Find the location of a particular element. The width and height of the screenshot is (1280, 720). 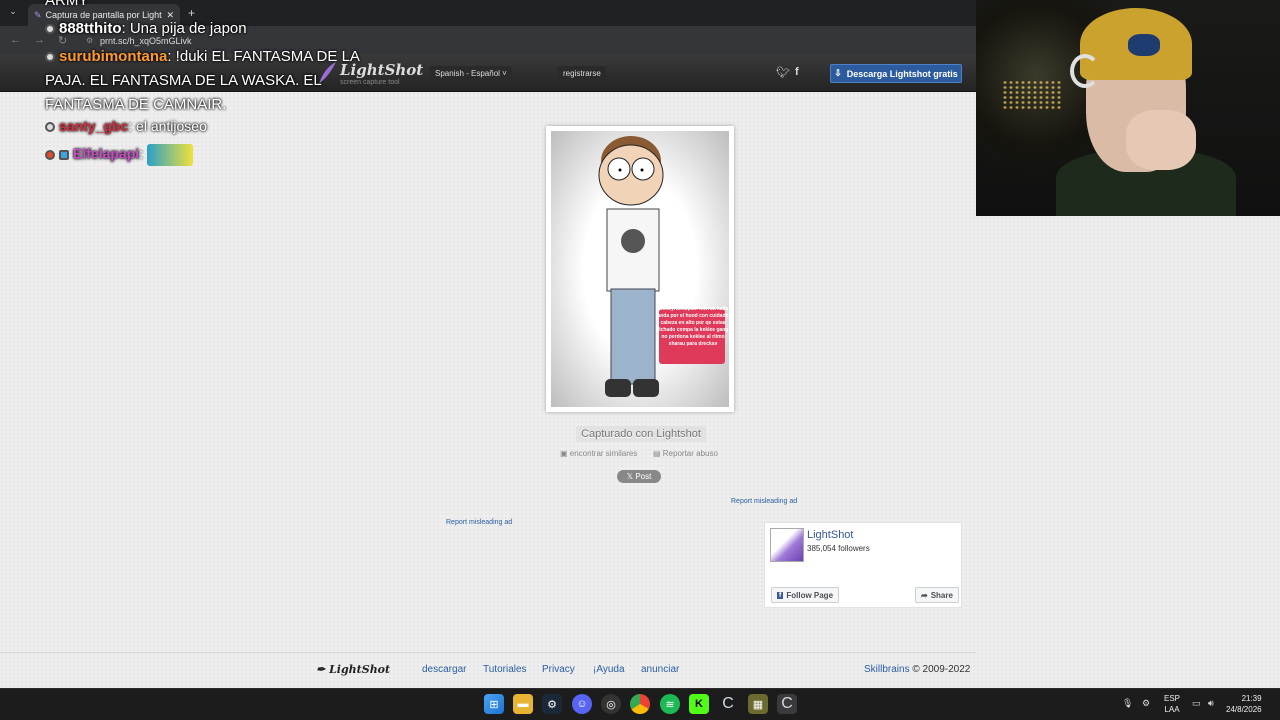

lightshot-app-icon: C is located at coordinates (787, 704).